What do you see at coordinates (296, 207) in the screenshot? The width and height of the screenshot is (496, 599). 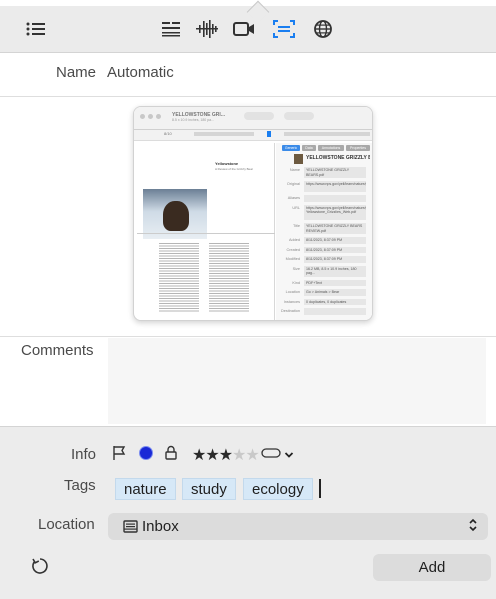 I see `inspector-row-key: URL` at bounding box center [296, 207].